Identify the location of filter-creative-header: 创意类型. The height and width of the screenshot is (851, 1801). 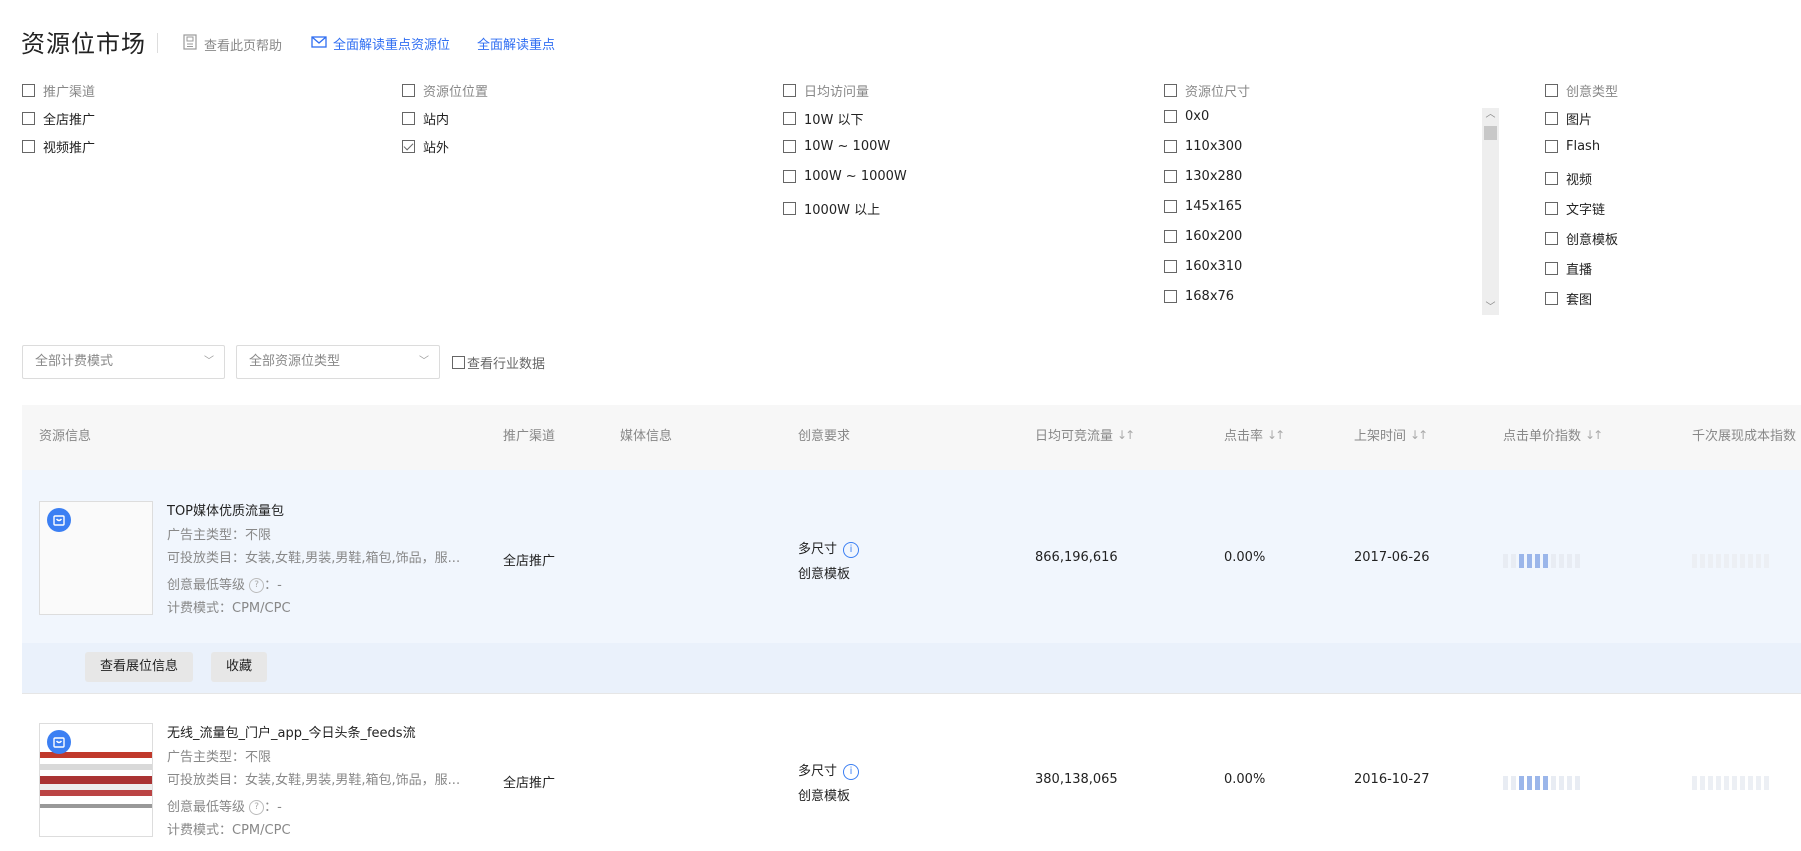
(1592, 92).